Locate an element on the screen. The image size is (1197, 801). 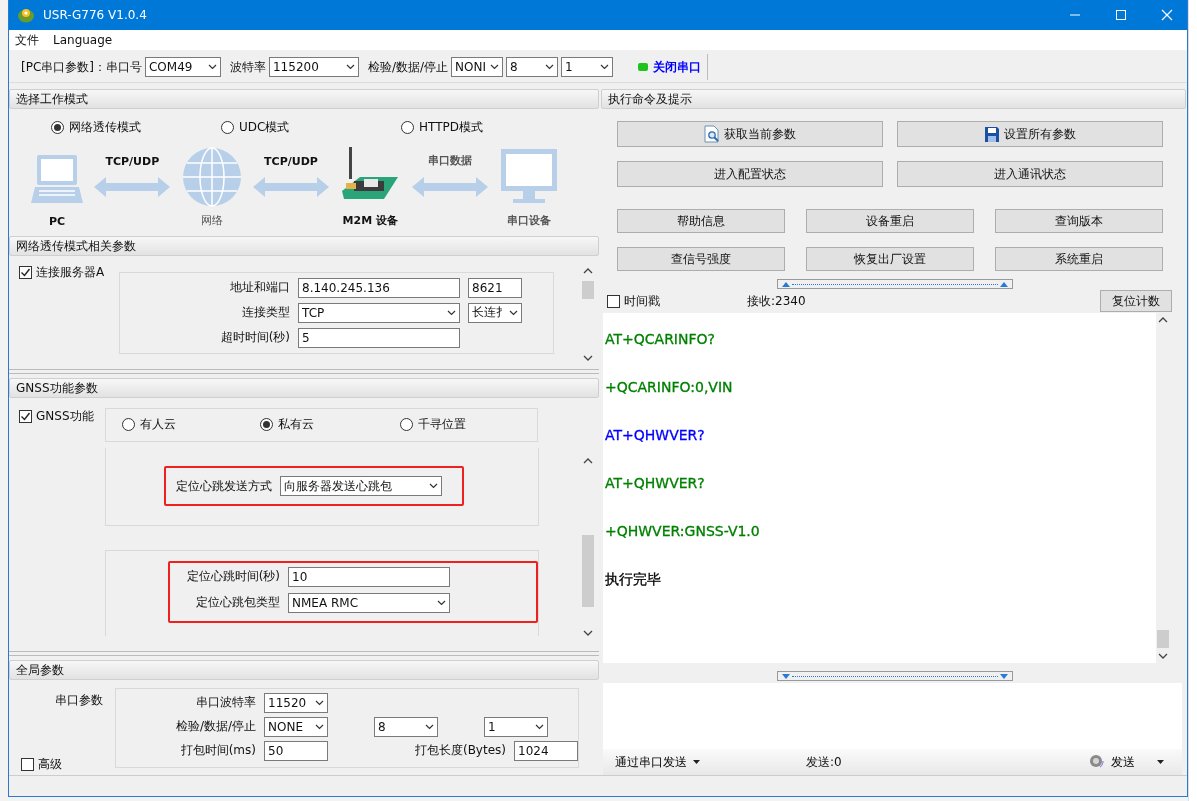
command-button: 帮助信息 is located at coordinates (701, 221).